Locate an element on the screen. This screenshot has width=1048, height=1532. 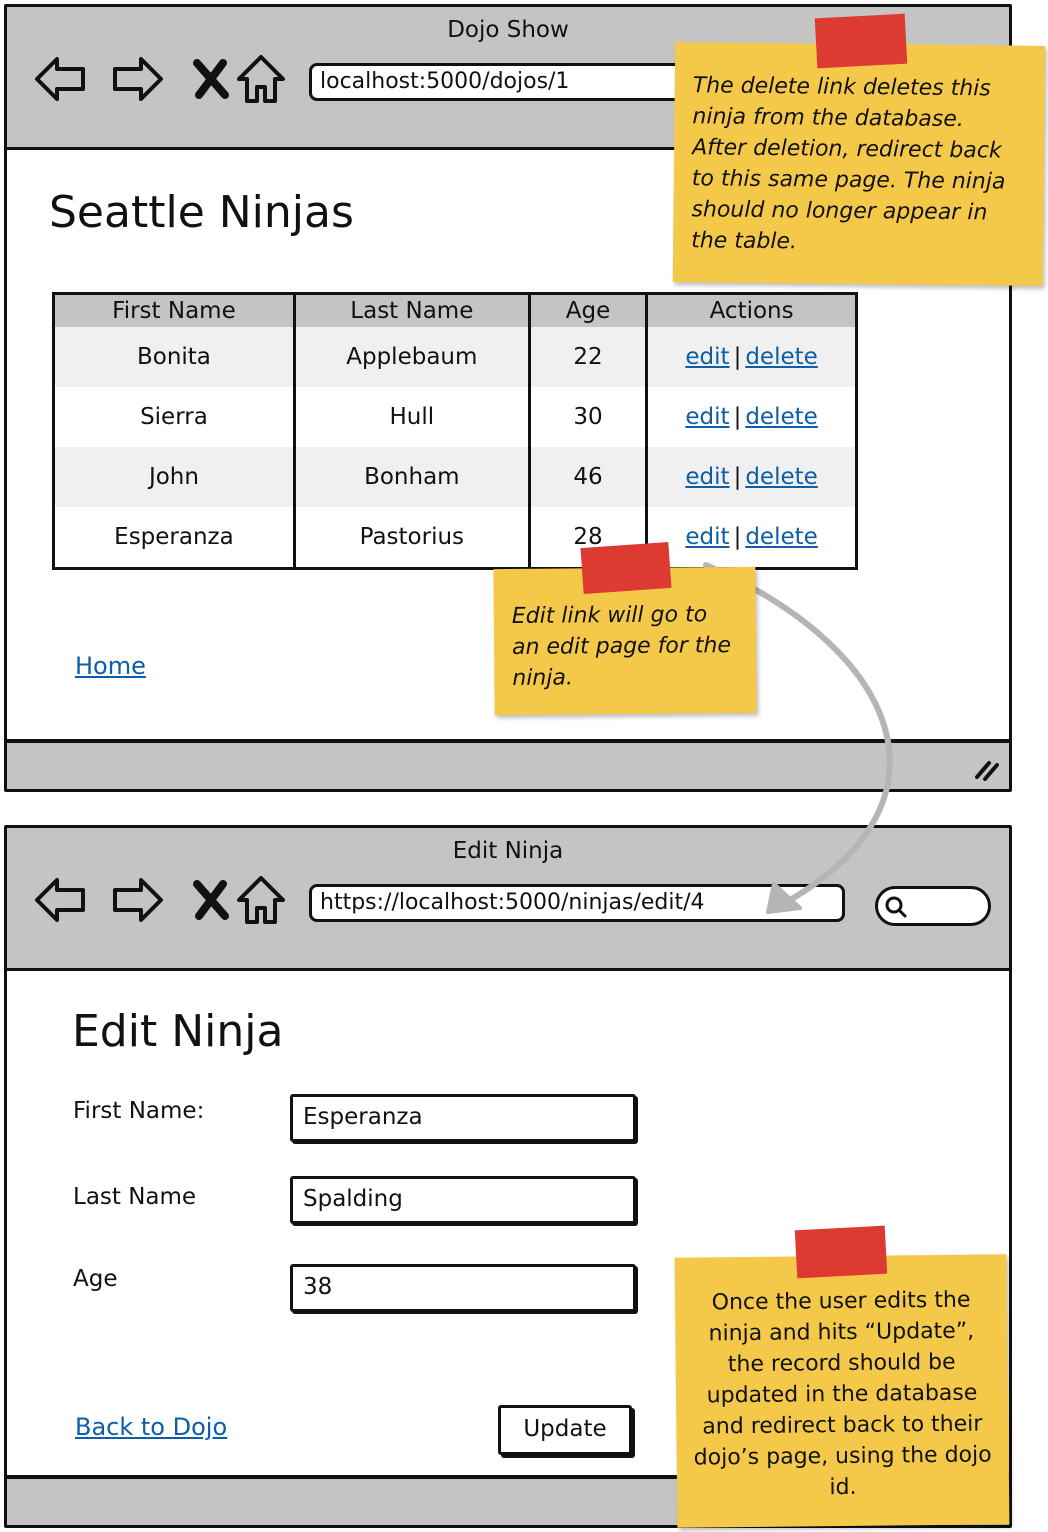
first-name-cell: Esperanza is located at coordinates (174, 537).